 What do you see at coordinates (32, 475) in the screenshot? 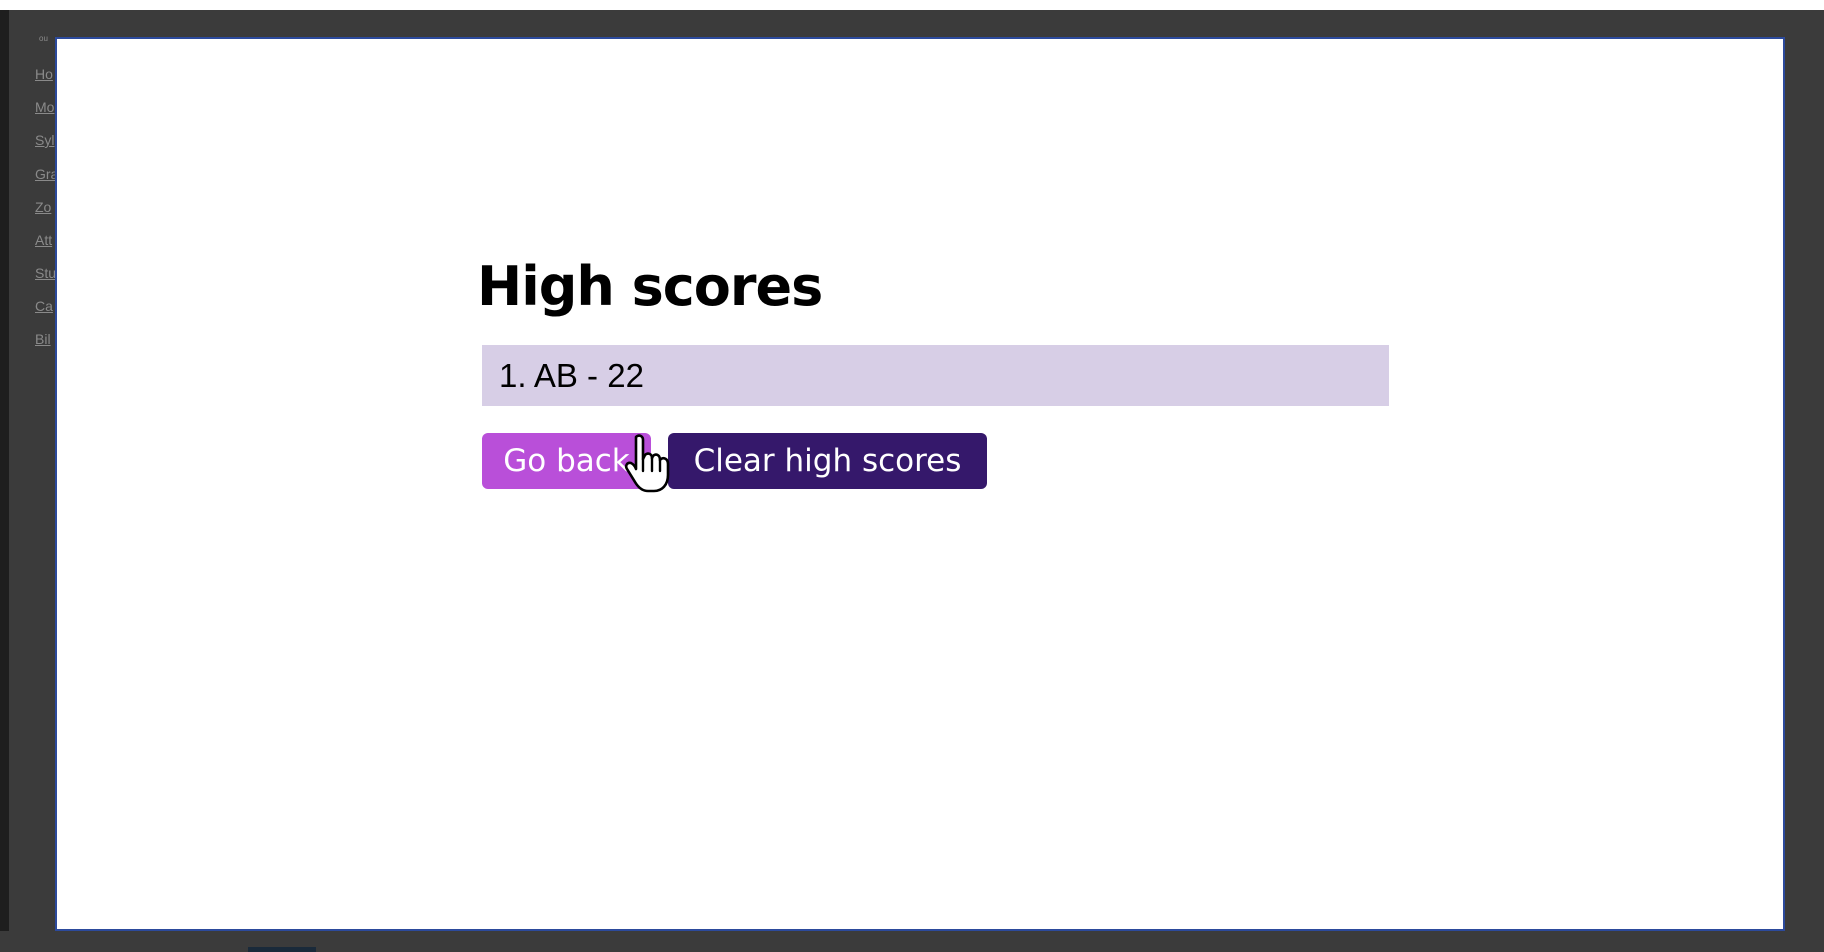
I see `background-course-nav: ou Ho Mo Syl Gra Zo Att Stu Ca Bil` at bounding box center [32, 475].